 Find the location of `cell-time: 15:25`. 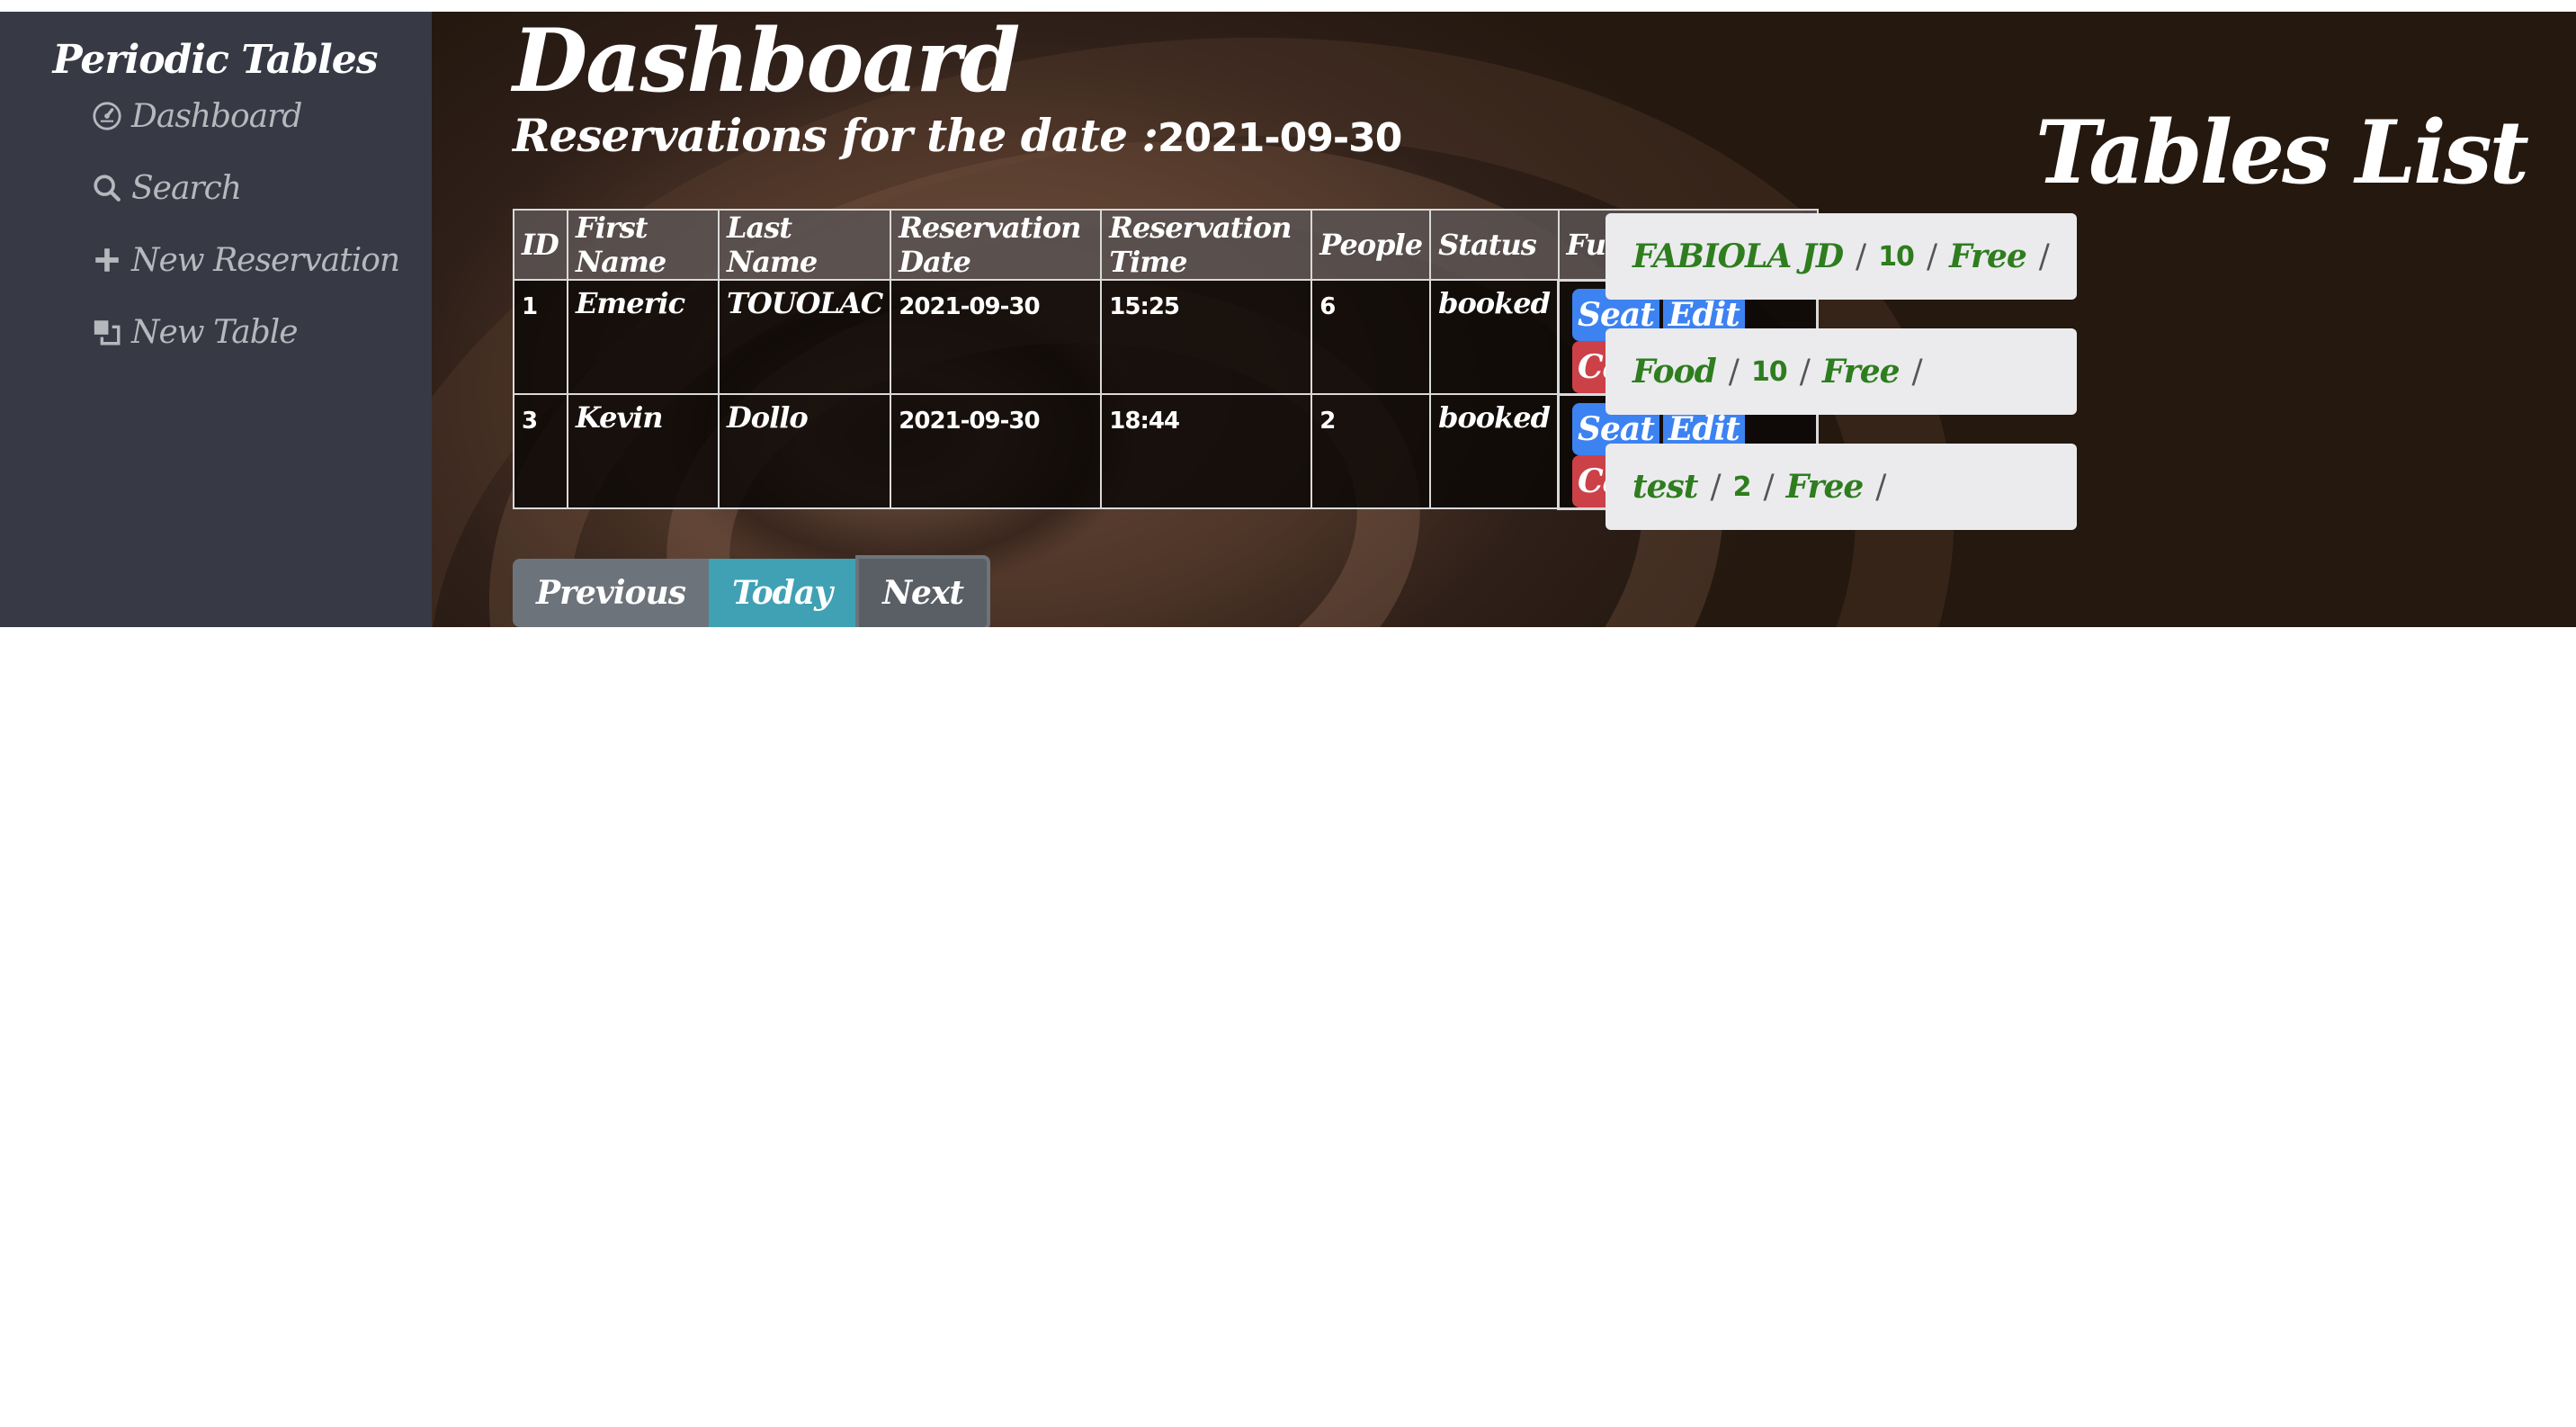

cell-time: 15:25 is located at coordinates (1206, 337).